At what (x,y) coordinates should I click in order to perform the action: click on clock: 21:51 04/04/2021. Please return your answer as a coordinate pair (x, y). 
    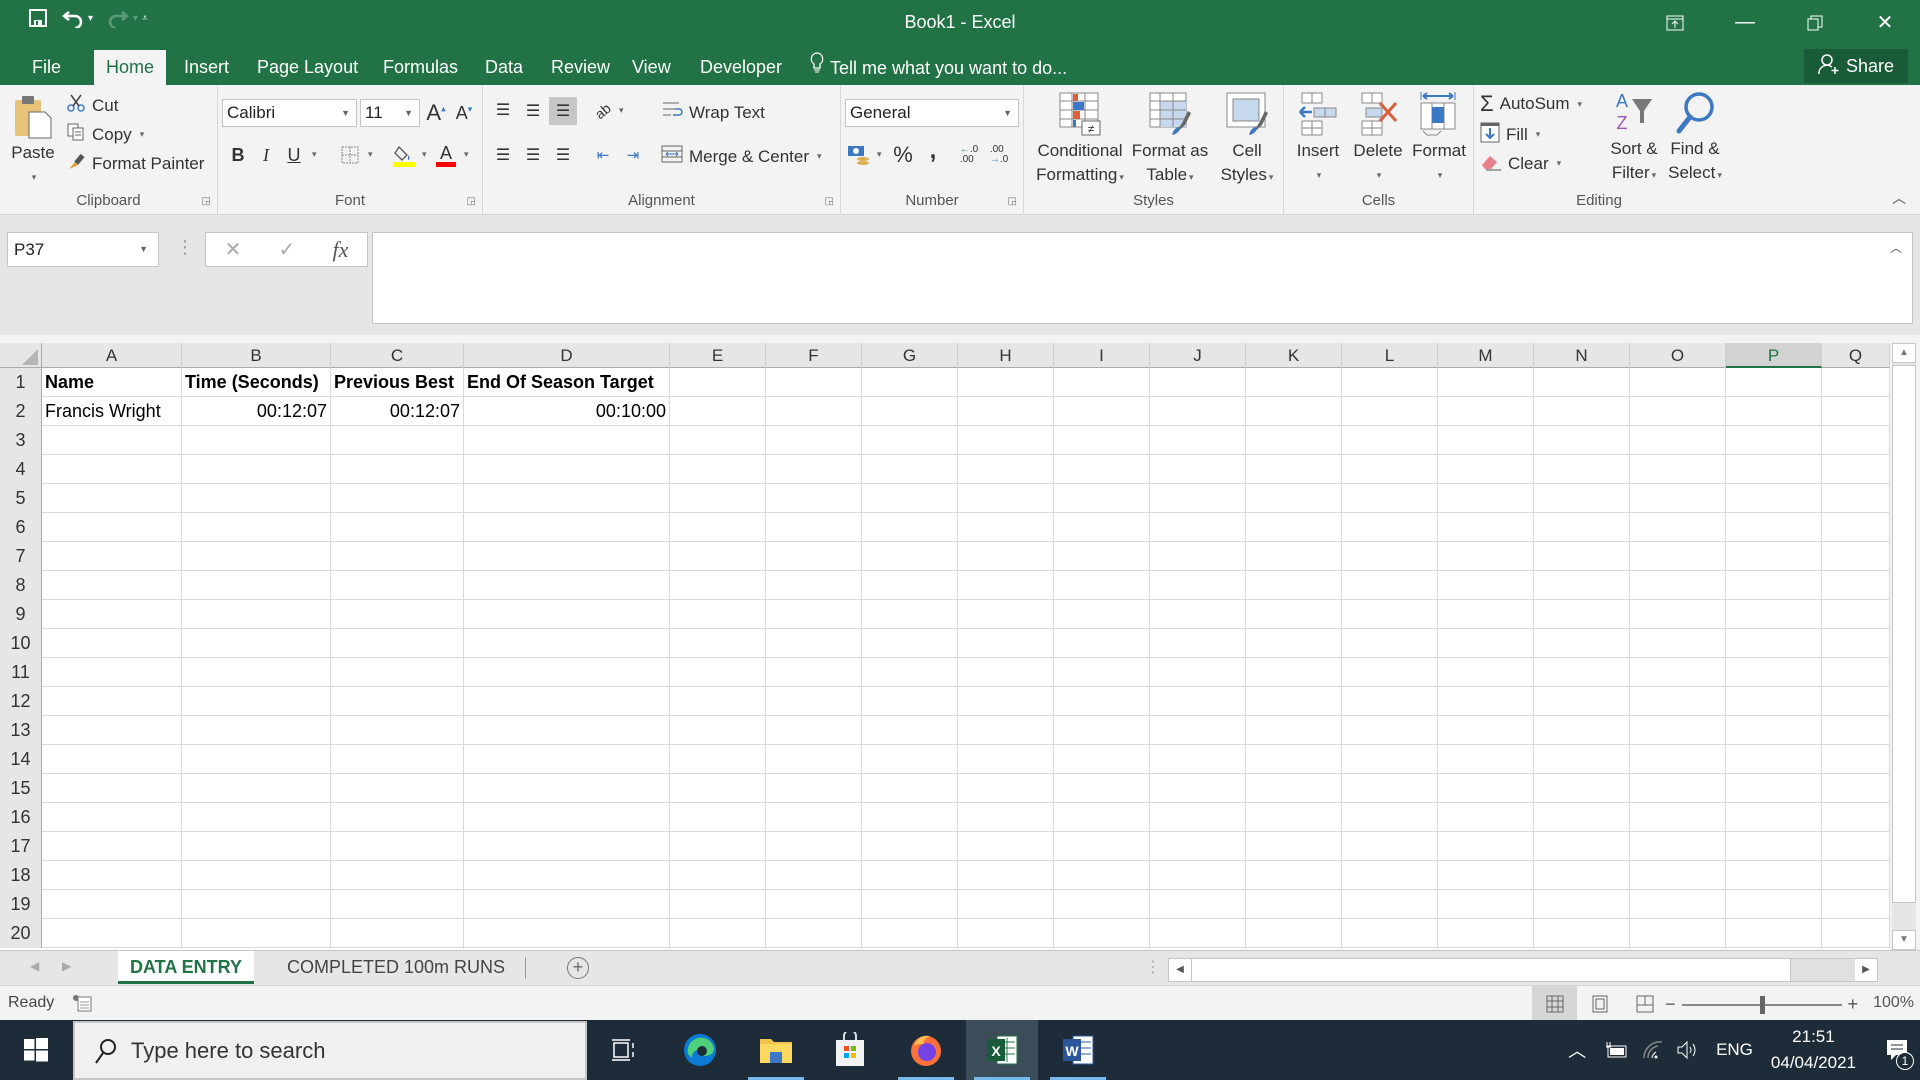
    Looking at the image, I should click on (1813, 1050).